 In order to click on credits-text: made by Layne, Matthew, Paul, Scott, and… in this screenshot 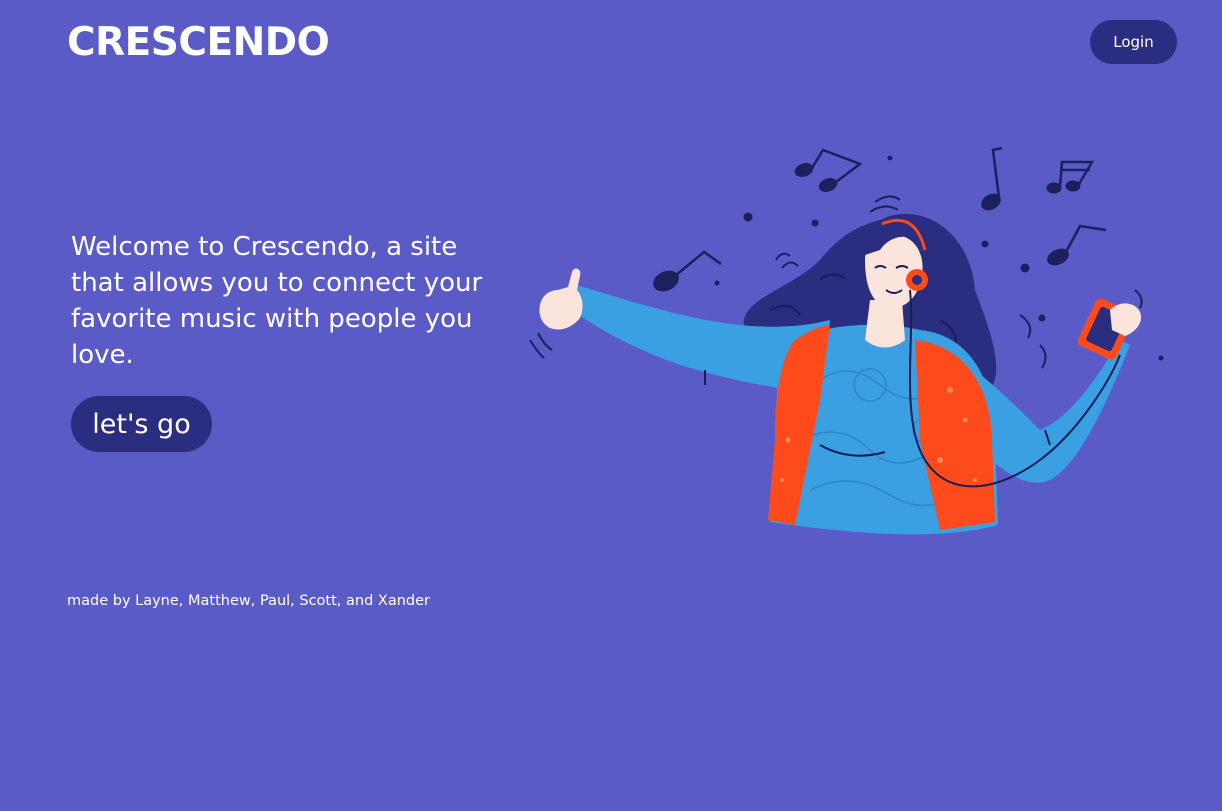, I will do `click(249, 601)`.